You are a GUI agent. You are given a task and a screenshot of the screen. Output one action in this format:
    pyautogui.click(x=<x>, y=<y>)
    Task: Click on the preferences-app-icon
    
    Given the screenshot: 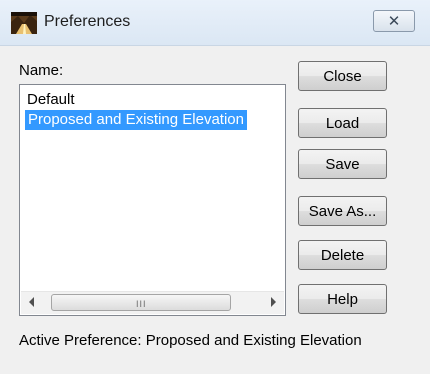 What is the action you would take?
    pyautogui.click(x=24, y=23)
    